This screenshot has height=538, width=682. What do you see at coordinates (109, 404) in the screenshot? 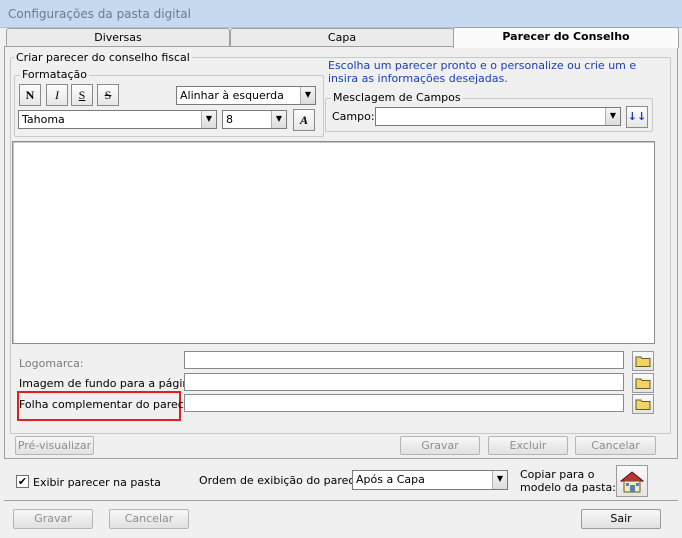
I see `folha-complementar-label: Folha complementar do parecer:` at bounding box center [109, 404].